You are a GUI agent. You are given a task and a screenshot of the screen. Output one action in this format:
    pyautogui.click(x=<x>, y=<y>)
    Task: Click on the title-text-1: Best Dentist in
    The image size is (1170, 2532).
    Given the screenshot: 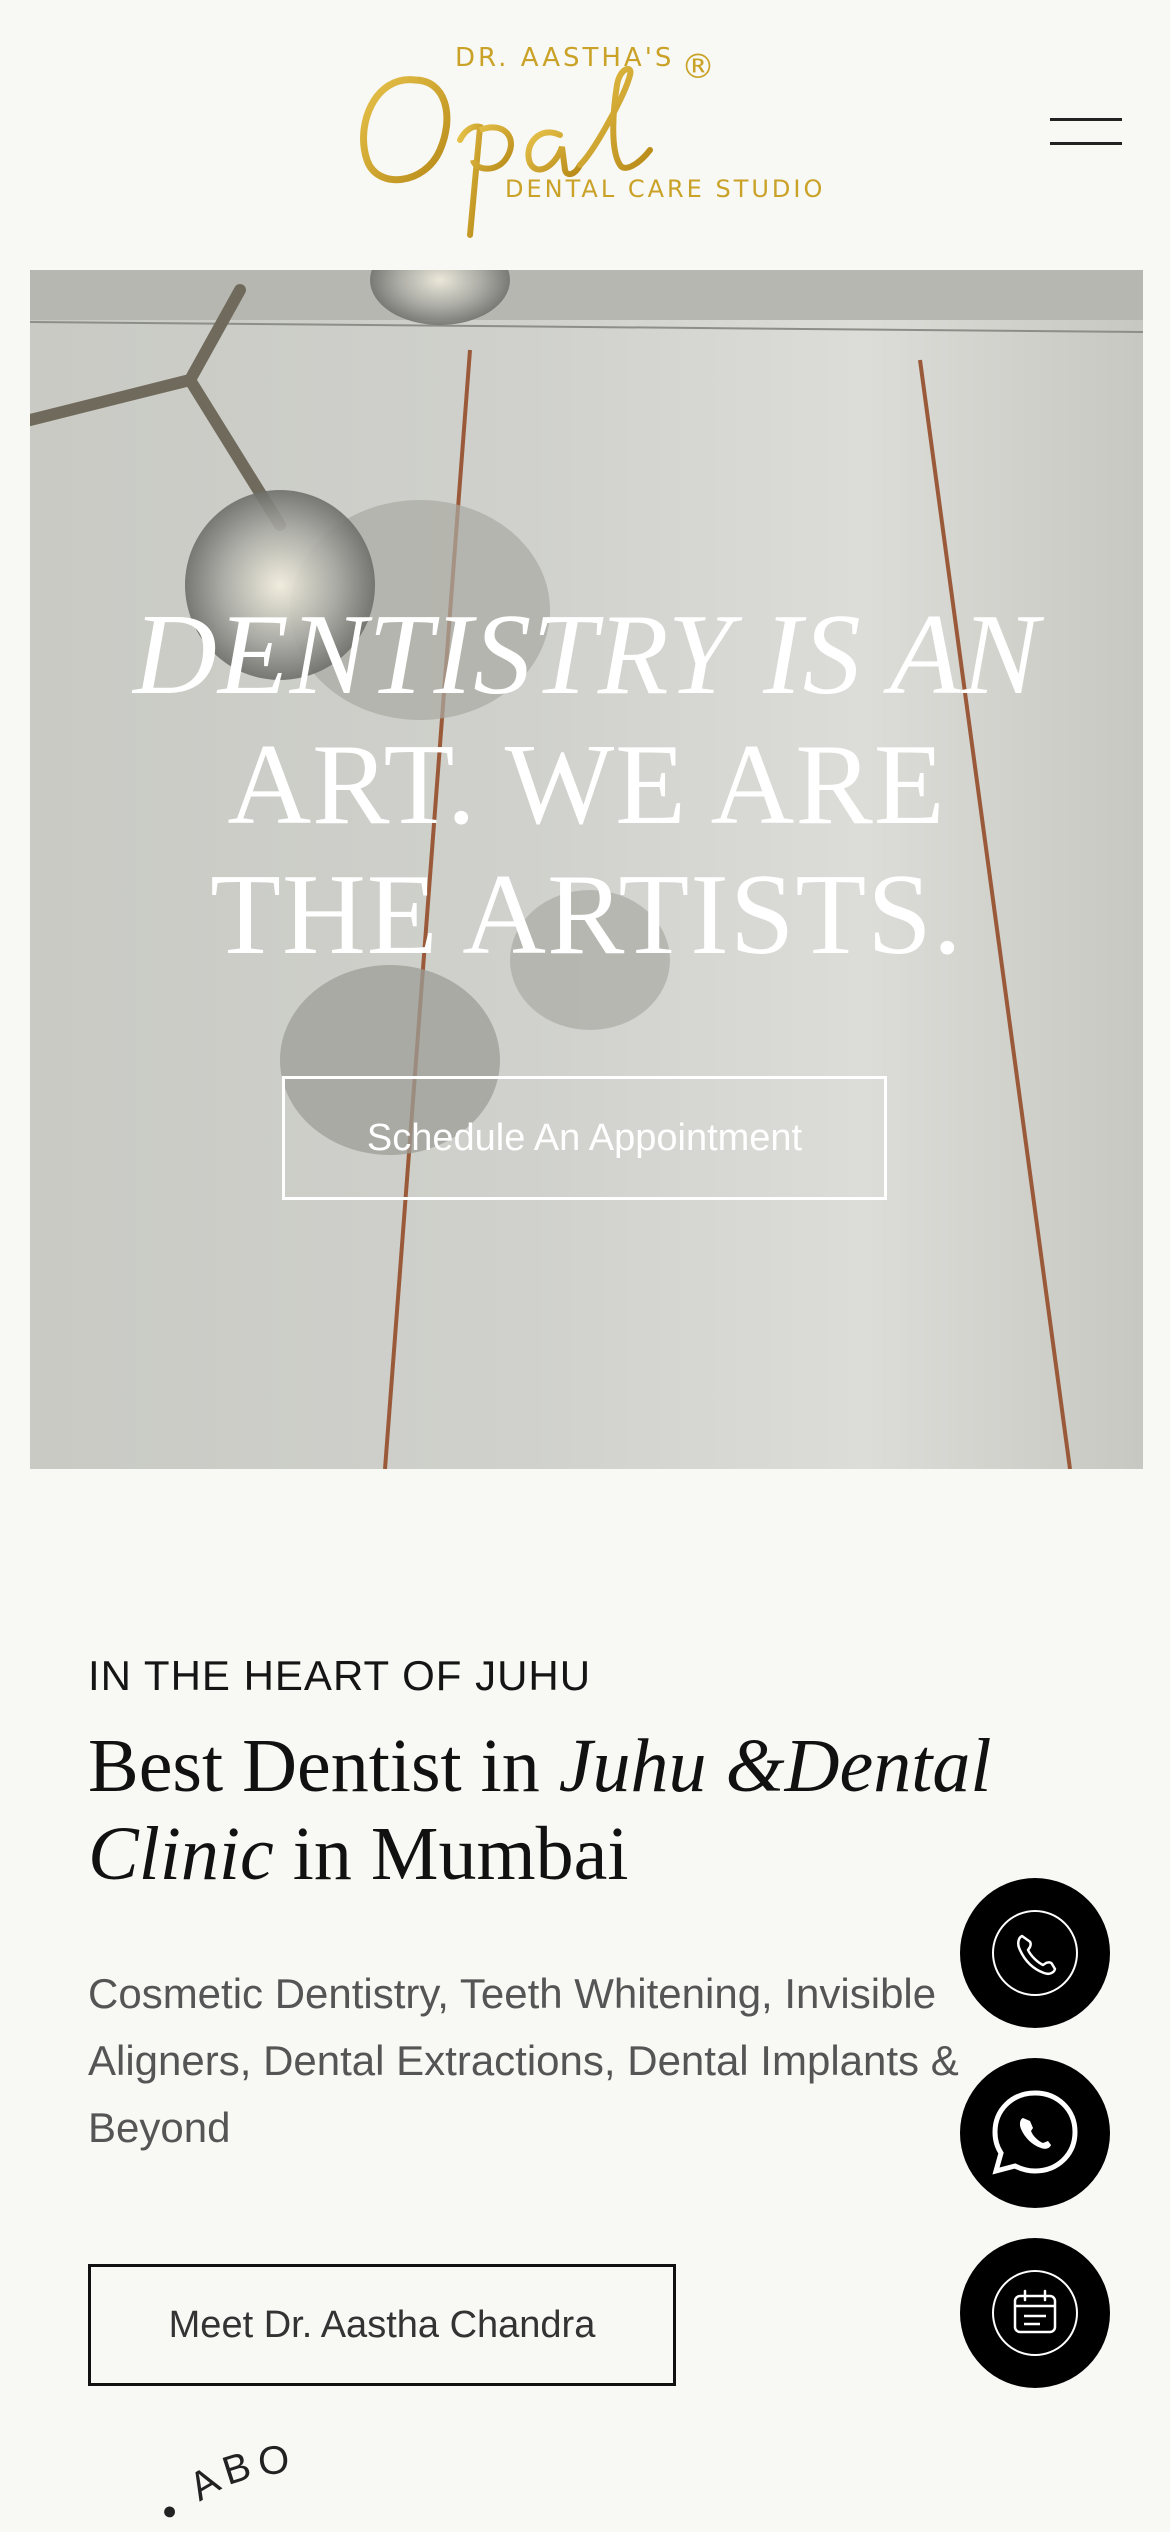 What is the action you would take?
    pyautogui.click(x=323, y=1766)
    